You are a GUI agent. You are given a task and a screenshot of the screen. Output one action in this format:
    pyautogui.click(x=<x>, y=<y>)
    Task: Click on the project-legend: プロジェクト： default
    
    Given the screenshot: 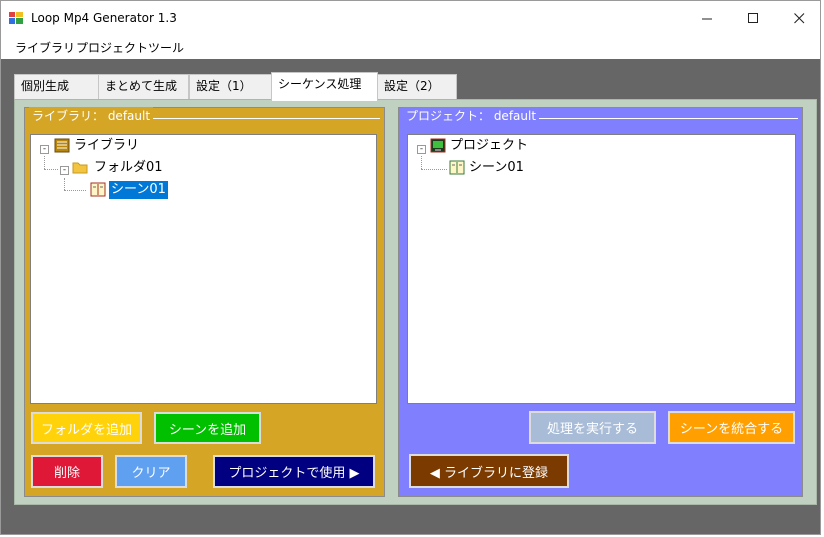 What is the action you would take?
    pyautogui.click(x=471, y=115)
    